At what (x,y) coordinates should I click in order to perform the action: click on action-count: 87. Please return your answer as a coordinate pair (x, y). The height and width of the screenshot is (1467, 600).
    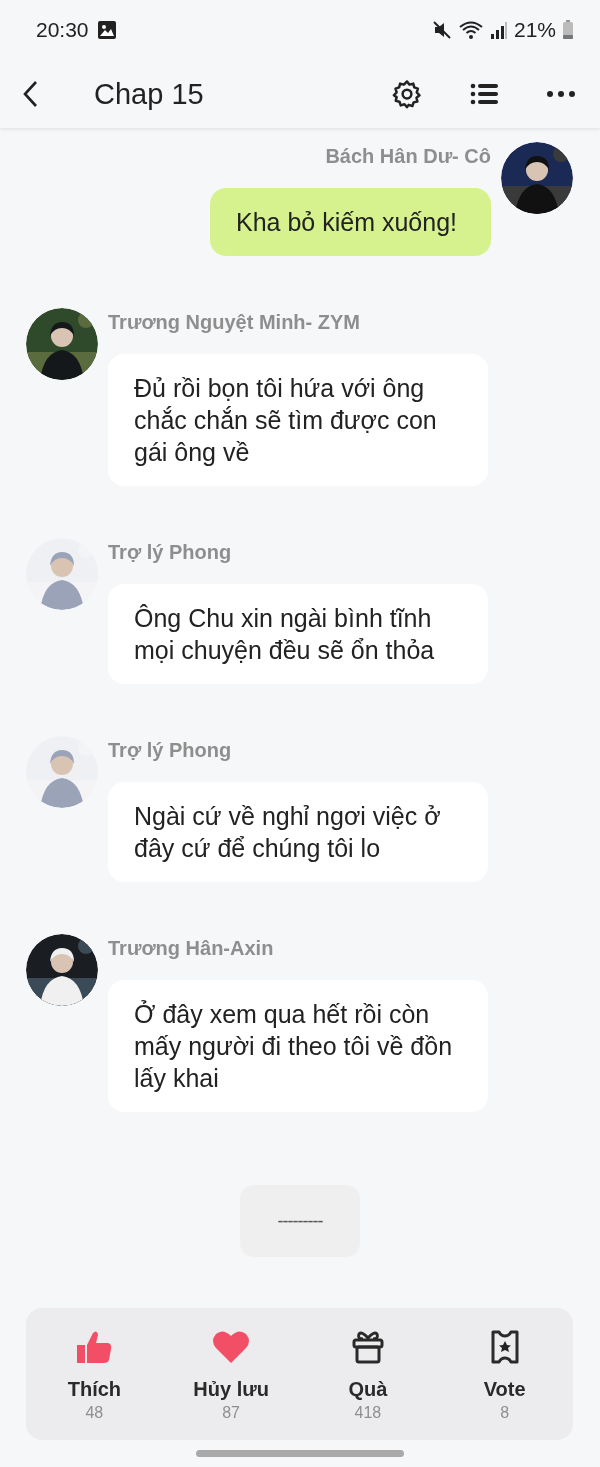
    Looking at the image, I should click on (231, 1413).